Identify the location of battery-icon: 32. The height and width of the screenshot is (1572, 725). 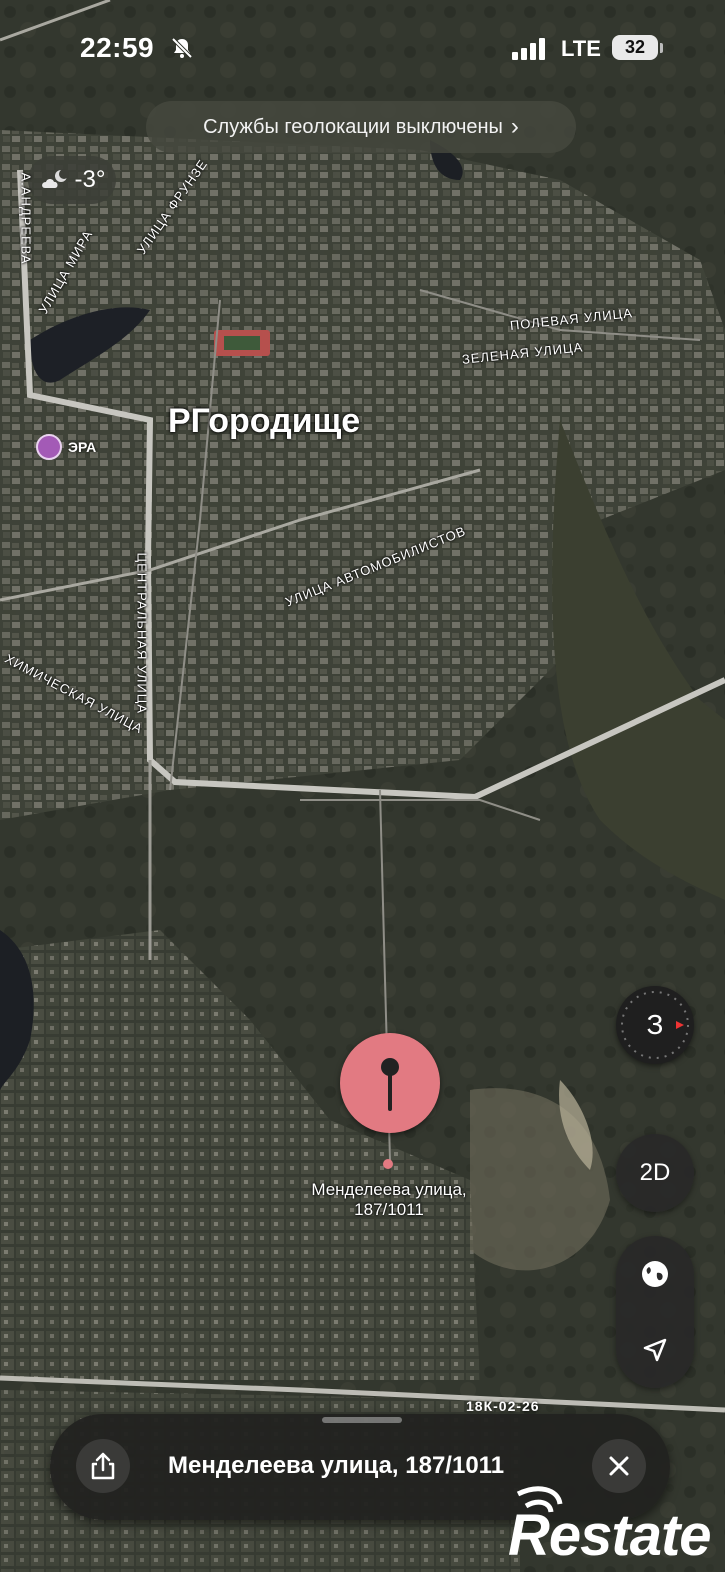
(635, 47).